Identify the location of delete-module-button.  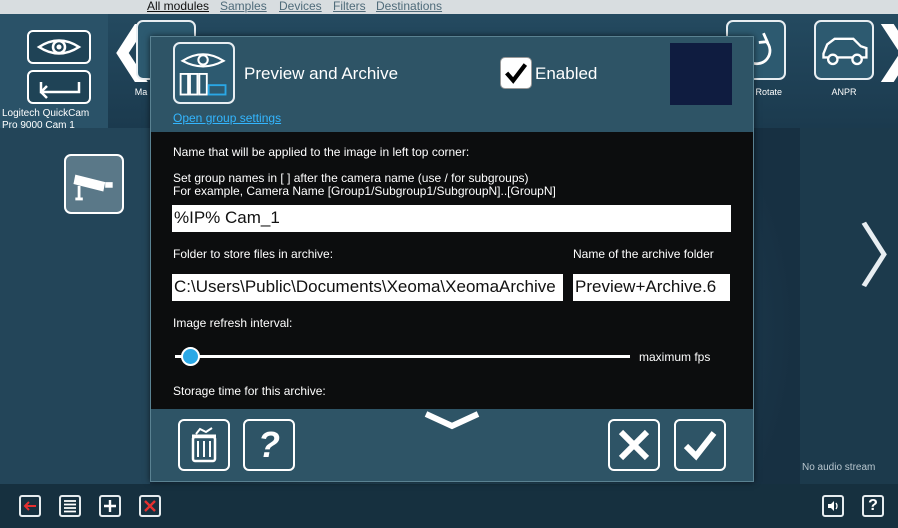
(204, 445).